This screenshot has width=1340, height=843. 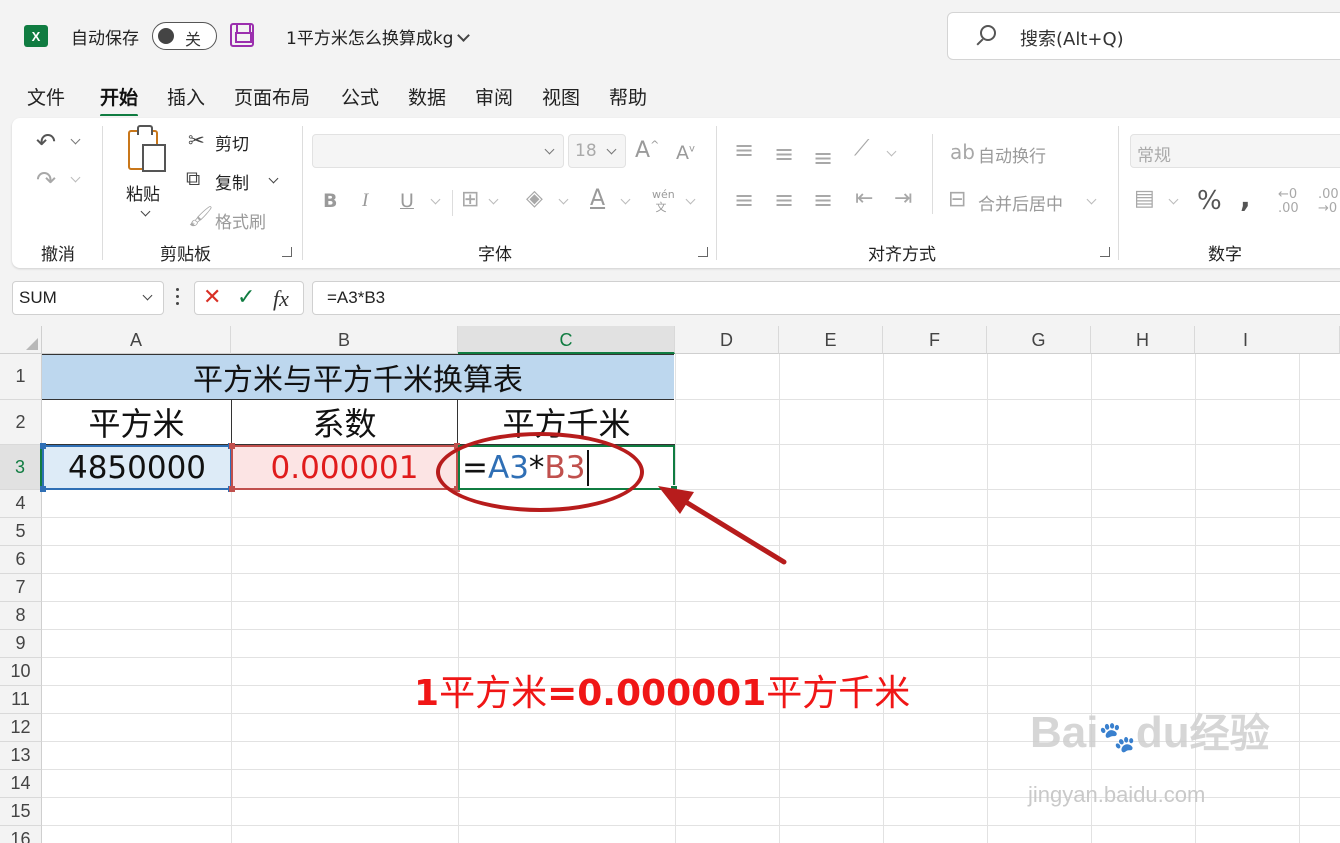 What do you see at coordinates (137, 467) in the screenshot?
I see `cell-a3: 4850000` at bounding box center [137, 467].